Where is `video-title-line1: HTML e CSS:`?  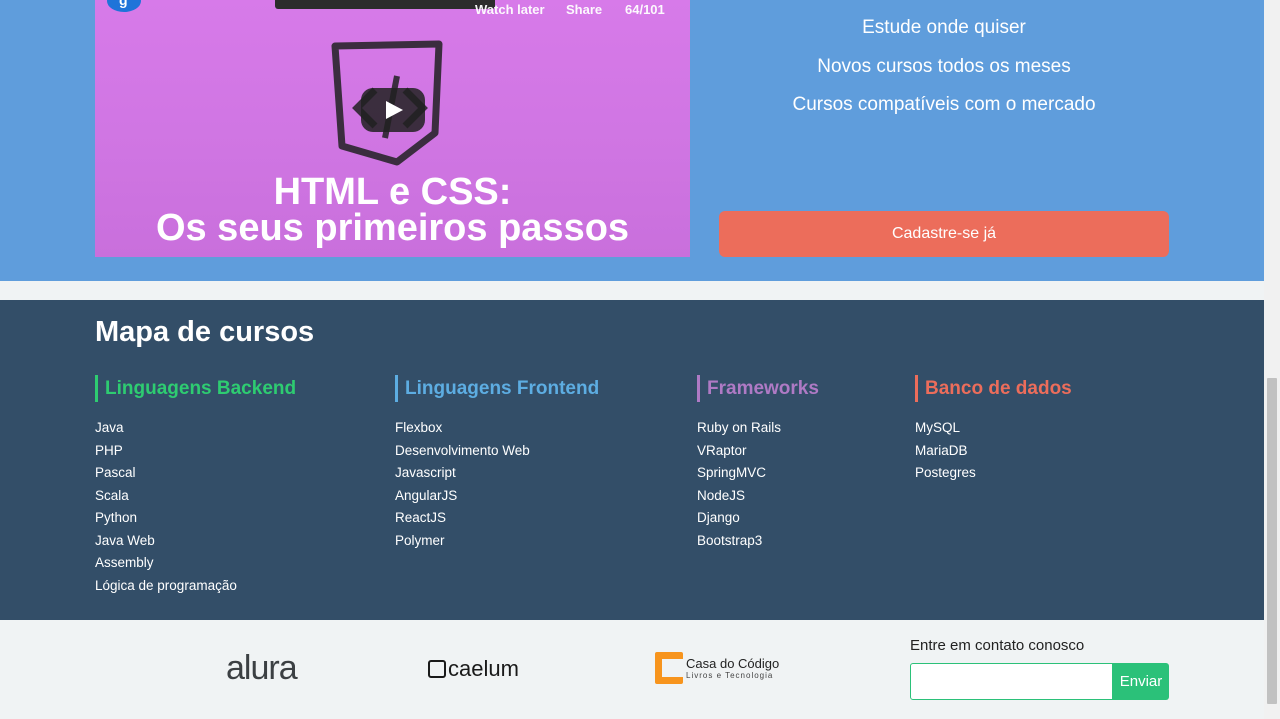
video-title-line1: HTML e CSS: is located at coordinates (392, 192).